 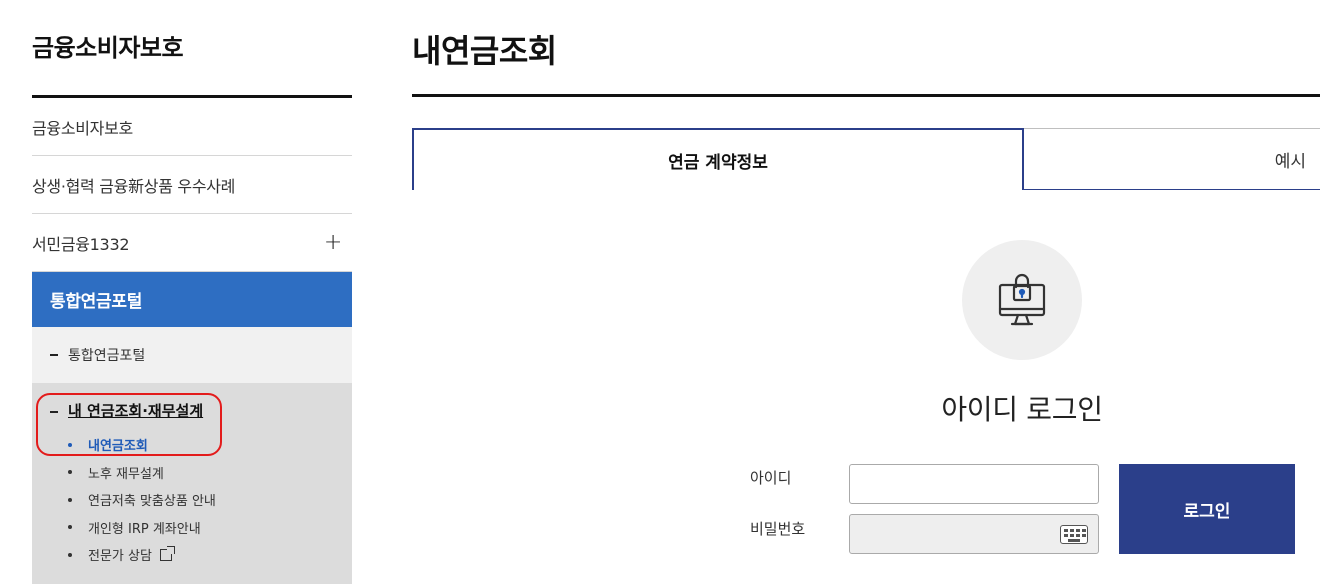 What do you see at coordinates (1207, 509) in the screenshot?
I see `login-button: 로그인` at bounding box center [1207, 509].